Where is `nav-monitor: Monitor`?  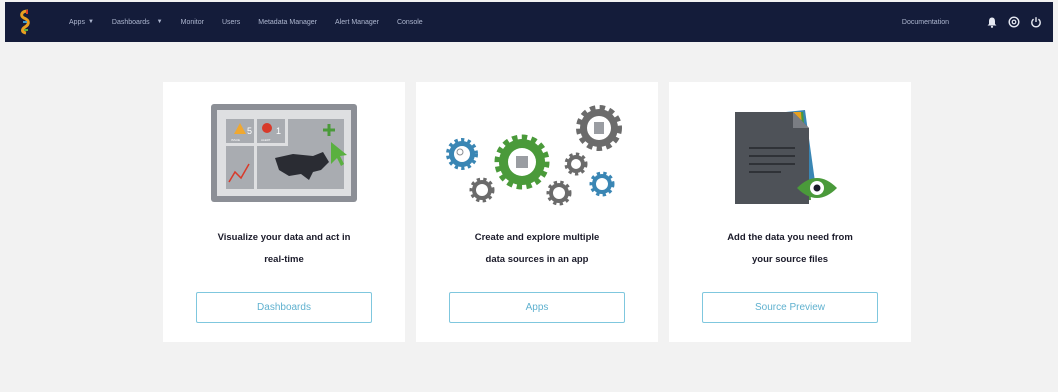 nav-monitor: Monitor is located at coordinates (192, 22).